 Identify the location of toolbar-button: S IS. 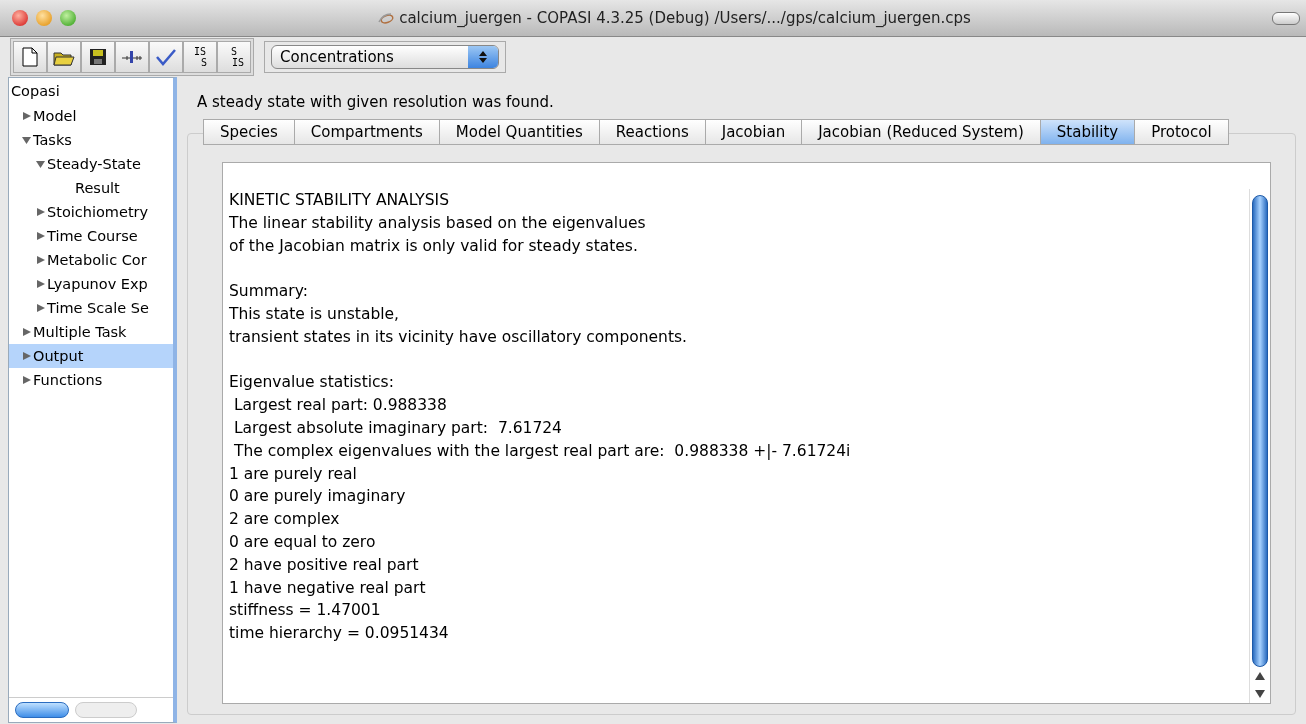
(234, 57).